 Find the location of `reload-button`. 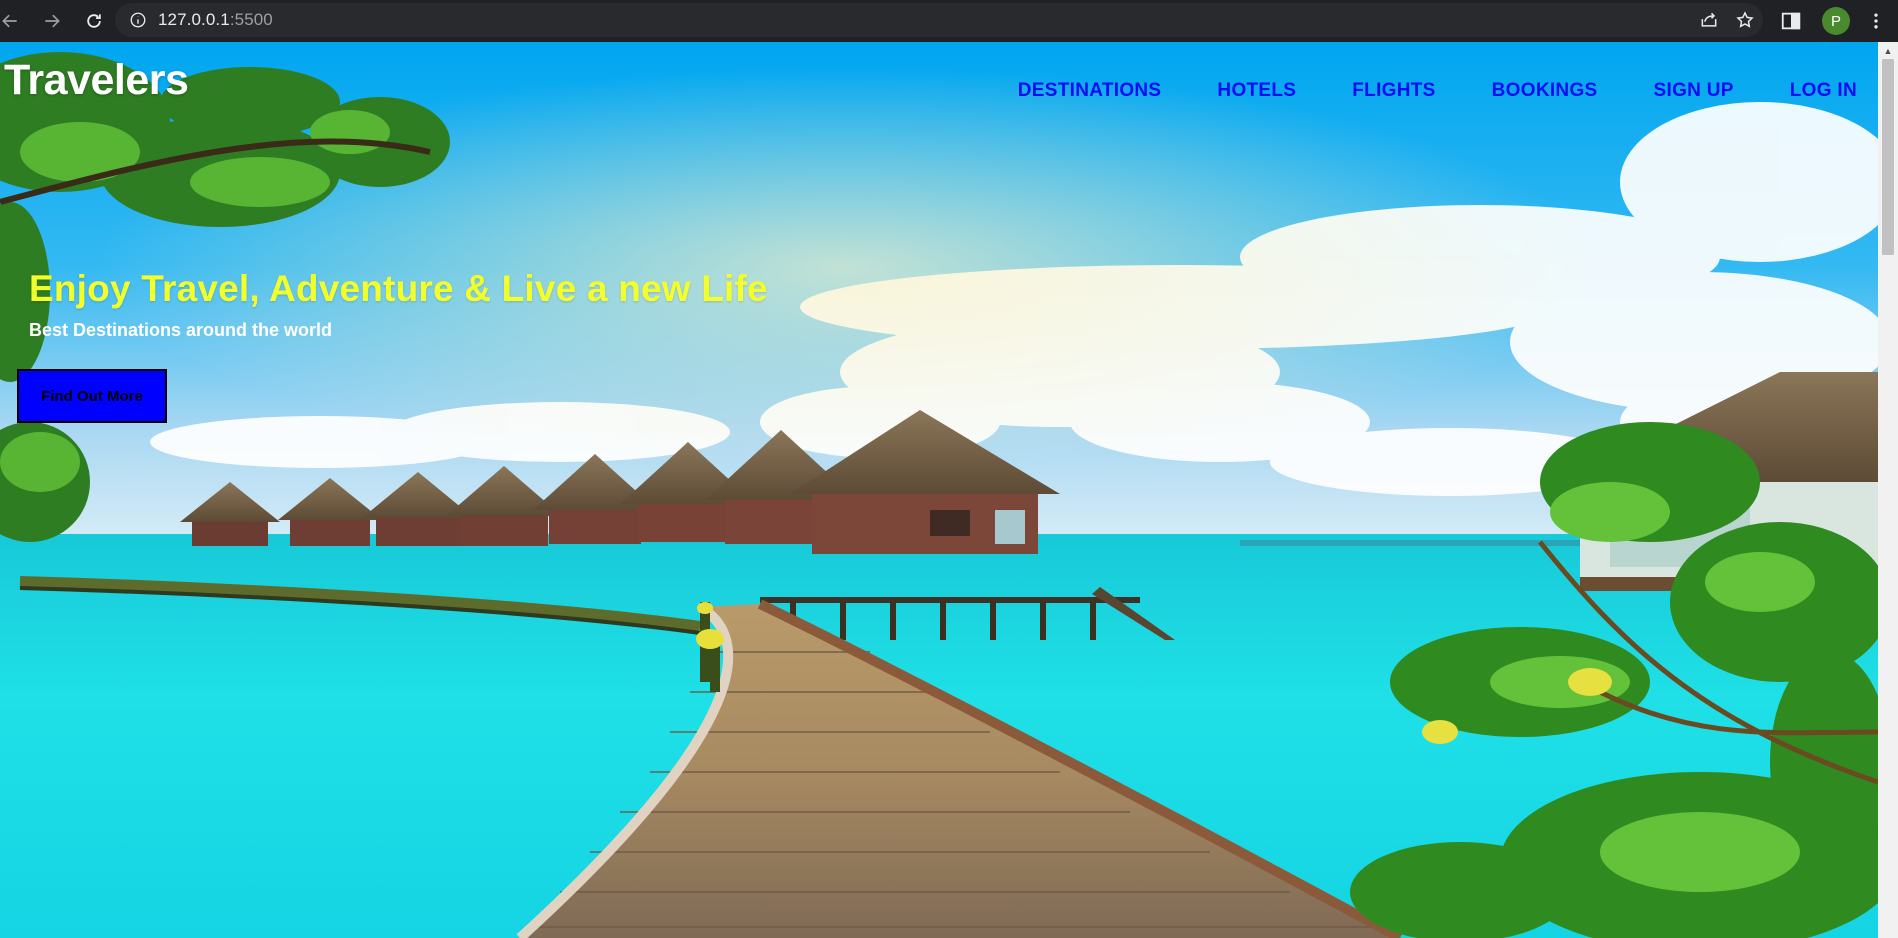

reload-button is located at coordinates (94, 21).